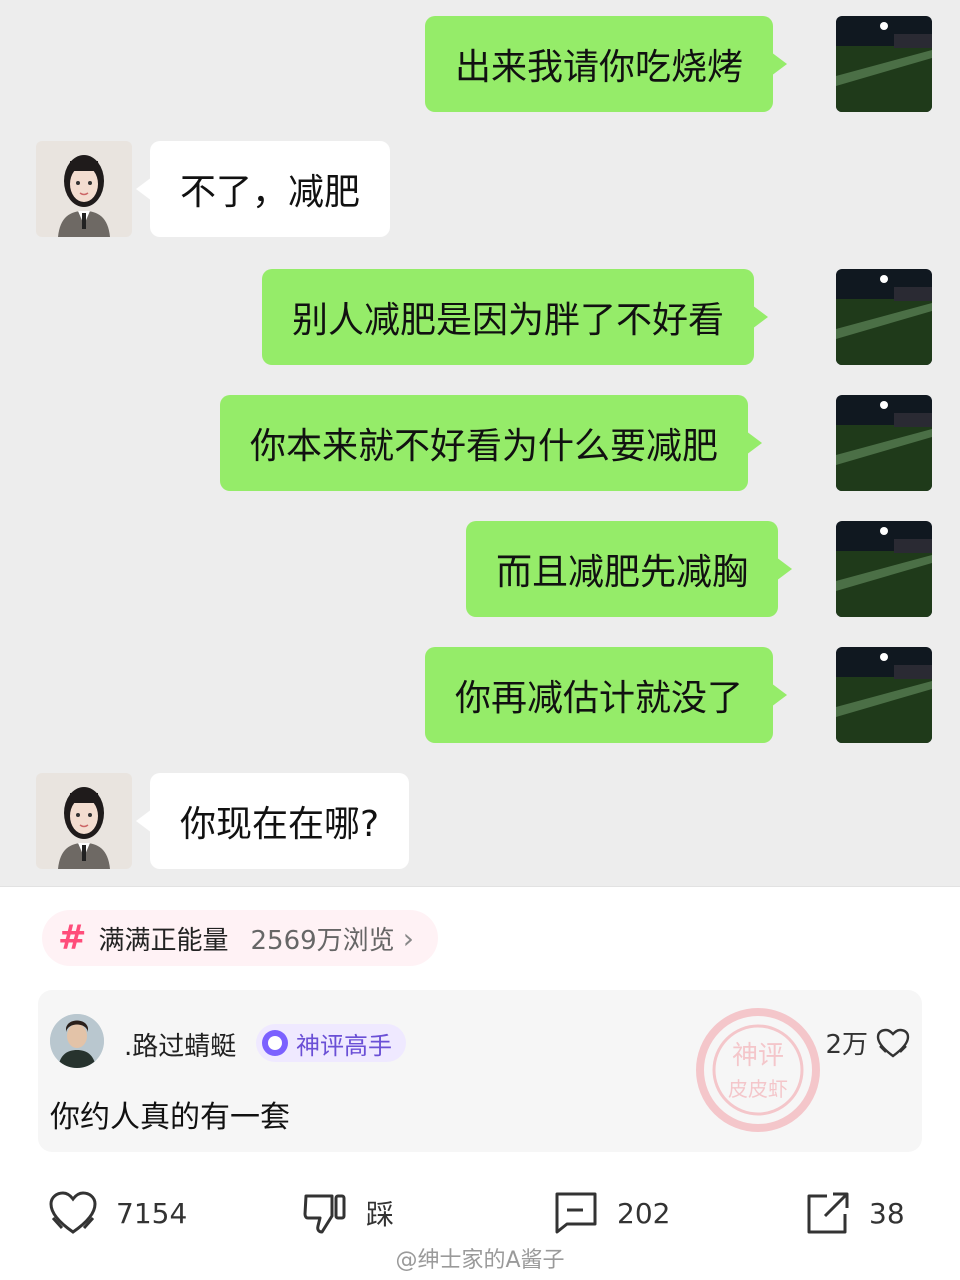 The width and height of the screenshot is (960, 1280). What do you see at coordinates (622, 572) in the screenshot?
I see `message-text: 而且减肥先减胸` at bounding box center [622, 572].